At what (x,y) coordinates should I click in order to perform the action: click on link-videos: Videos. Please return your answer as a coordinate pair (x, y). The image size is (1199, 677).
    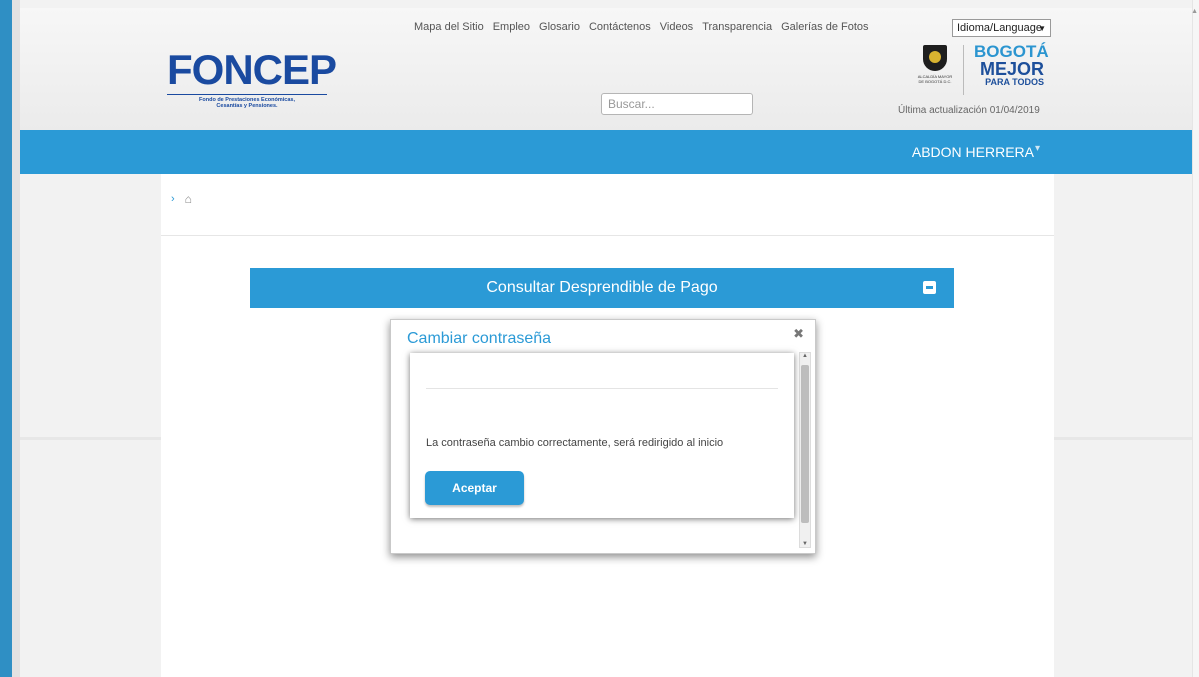
    Looking at the image, I should click on (676, 27).